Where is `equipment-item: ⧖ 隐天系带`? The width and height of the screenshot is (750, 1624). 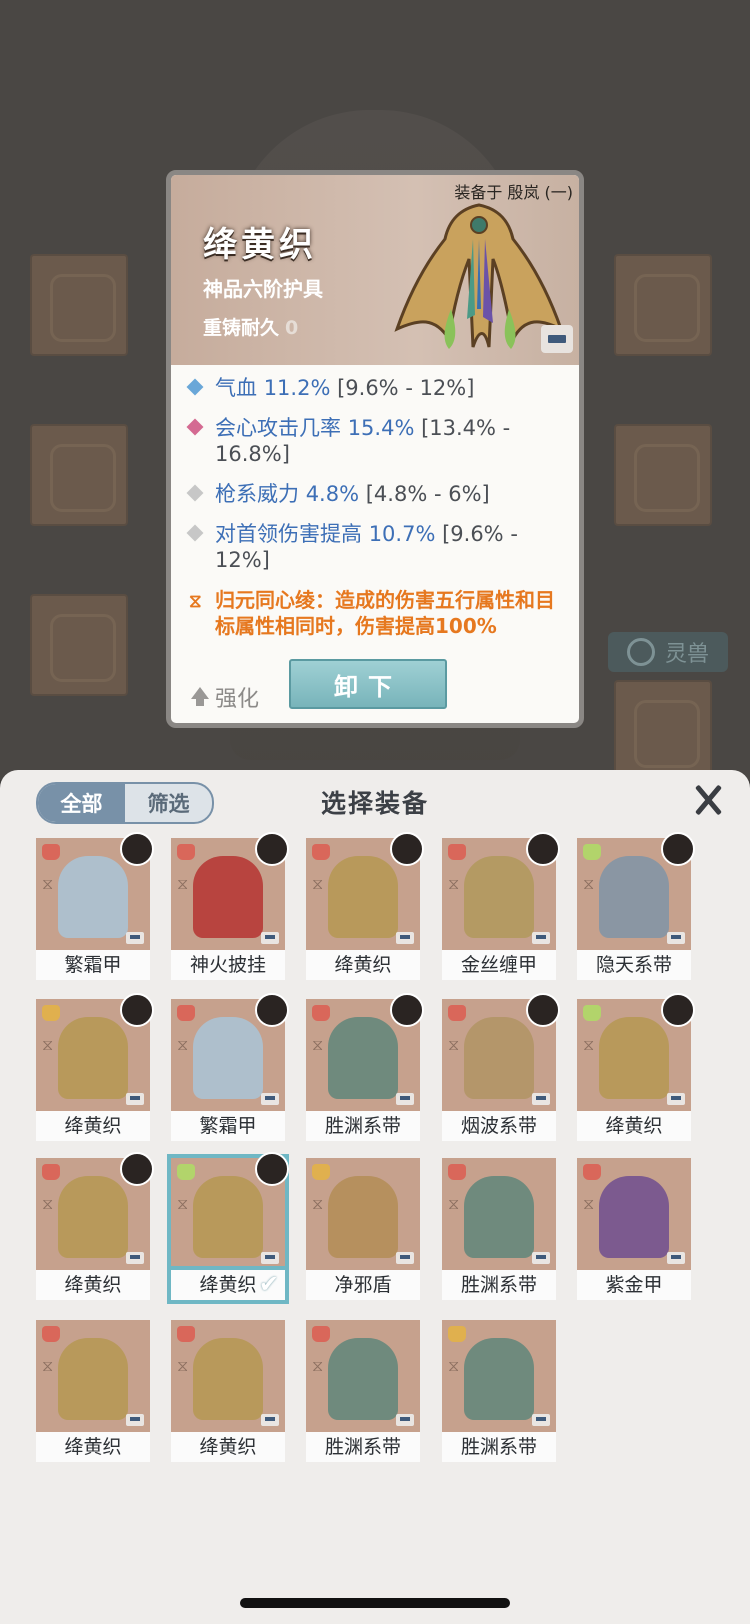 equipment-item: ⧖ 隐天系带 is located at coordinates (636, 906).